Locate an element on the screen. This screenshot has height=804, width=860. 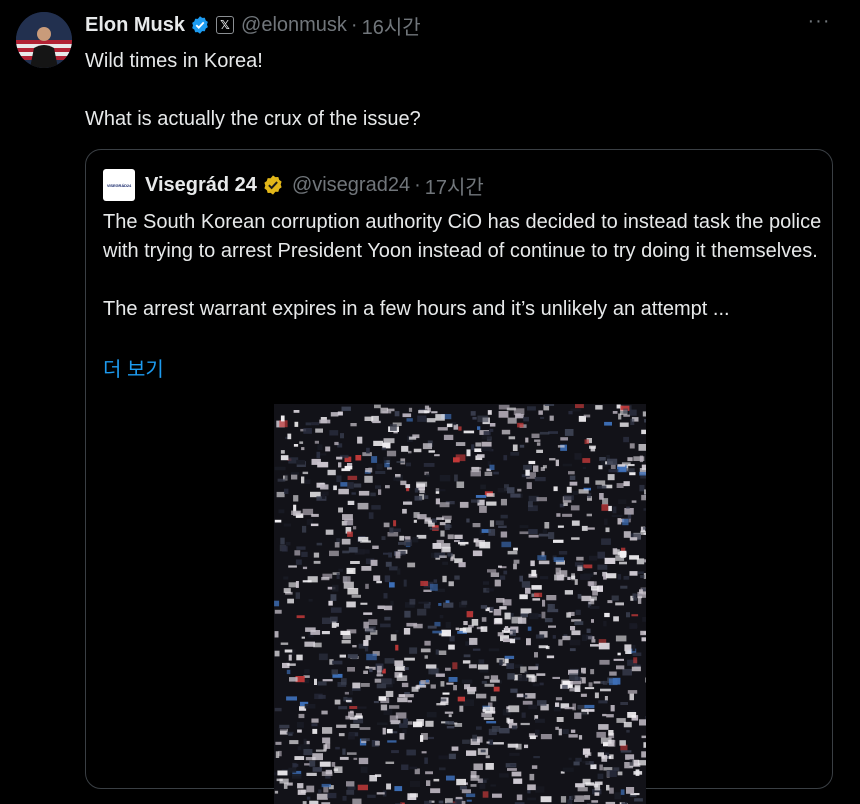
quoted-author-name: Visegrád 24 is located at coordinates (201, 185).